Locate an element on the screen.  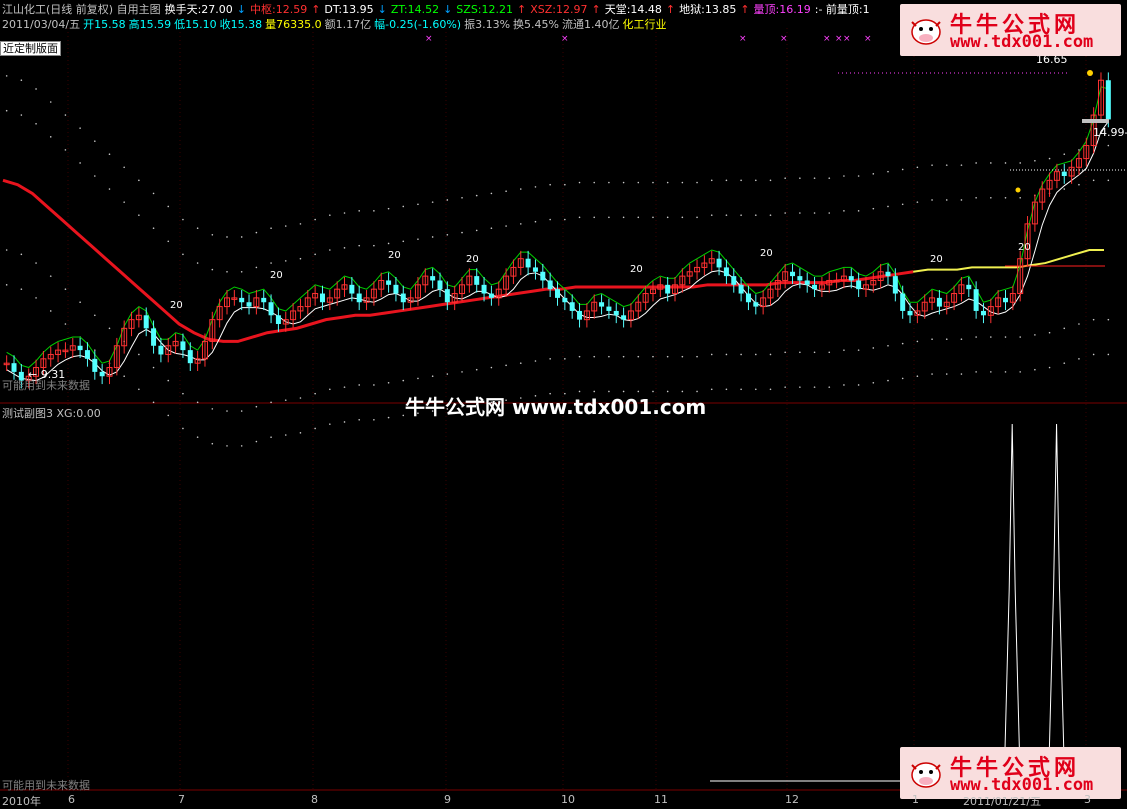
x-tick-label: 2010年 is located at coordinates (21, 801).